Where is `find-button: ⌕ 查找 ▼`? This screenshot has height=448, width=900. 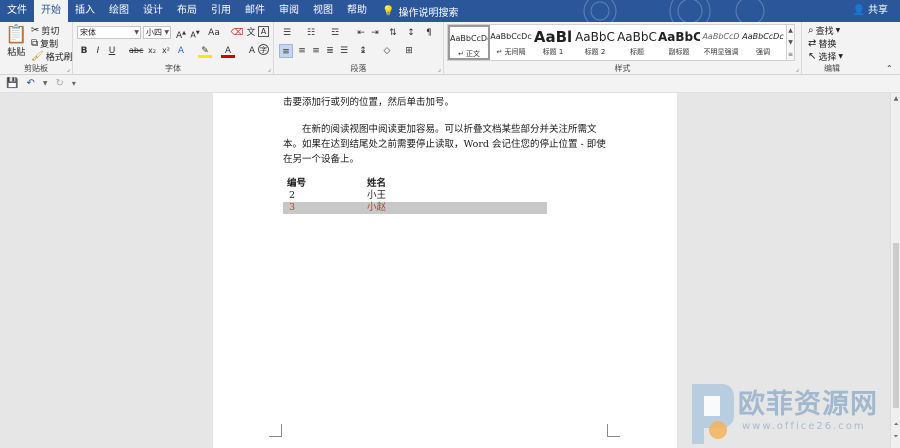
find-button: ⌕ 查找 ▼ is located at coordinates (824, 30).